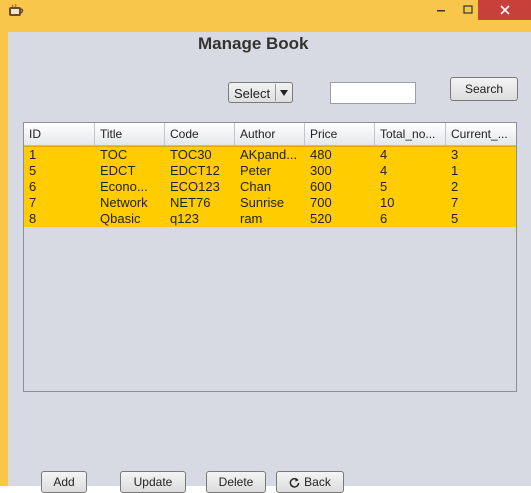  Describe the element at coordinates (441, 10) in the screenshot. I see `minimize-icon` at that location.